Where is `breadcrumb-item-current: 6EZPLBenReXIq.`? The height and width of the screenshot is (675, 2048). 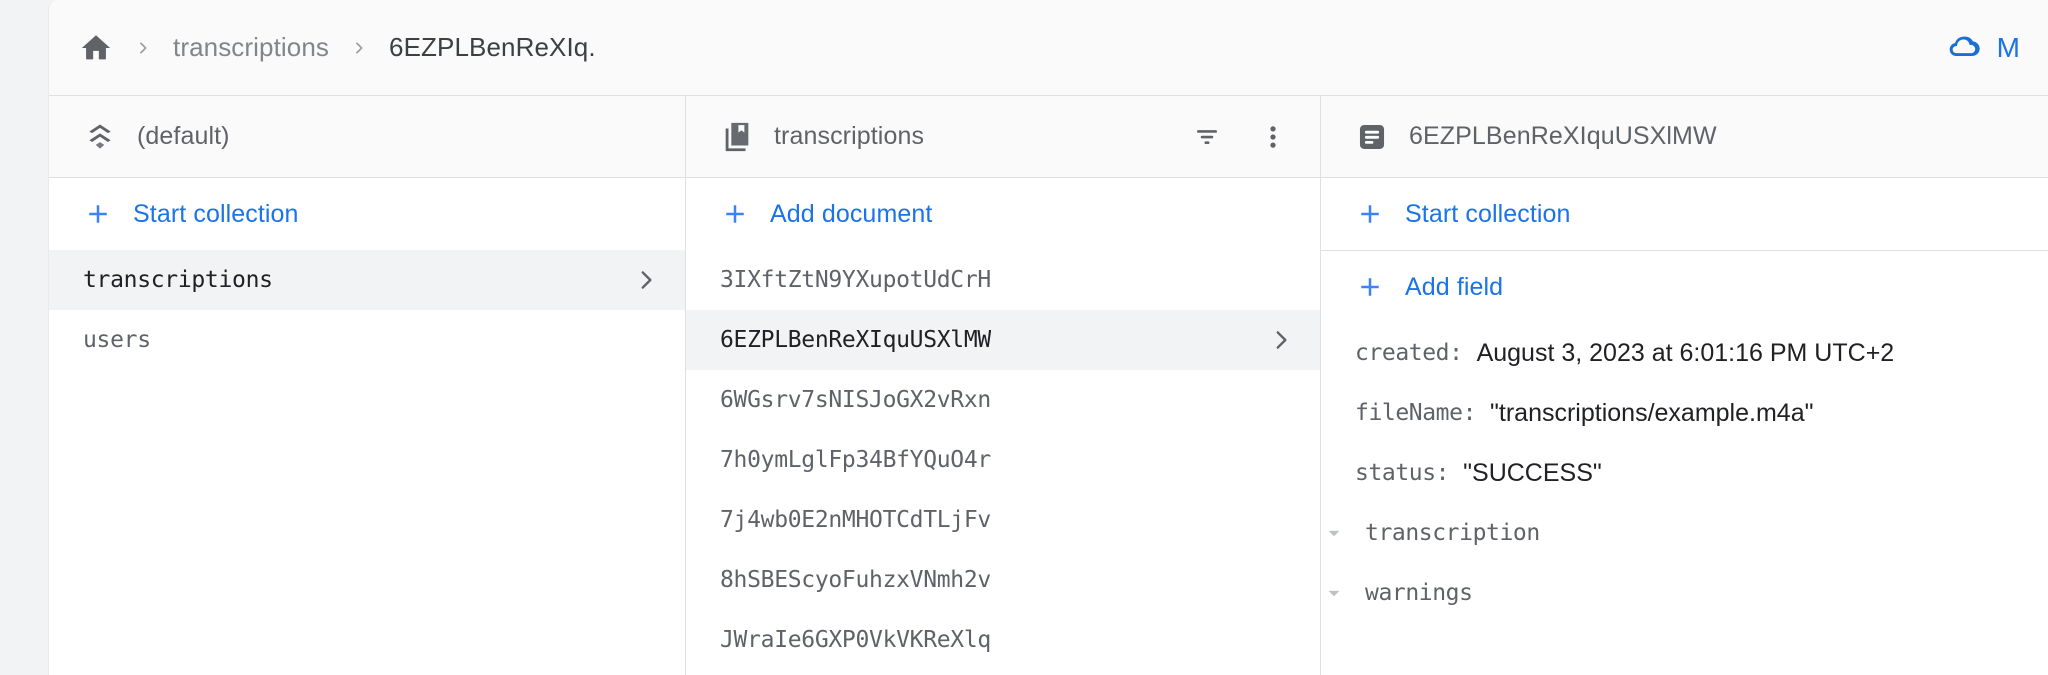 breadcrumb-item-current: 6EZPLBenReXIq. is located at coordinates (492, 47).